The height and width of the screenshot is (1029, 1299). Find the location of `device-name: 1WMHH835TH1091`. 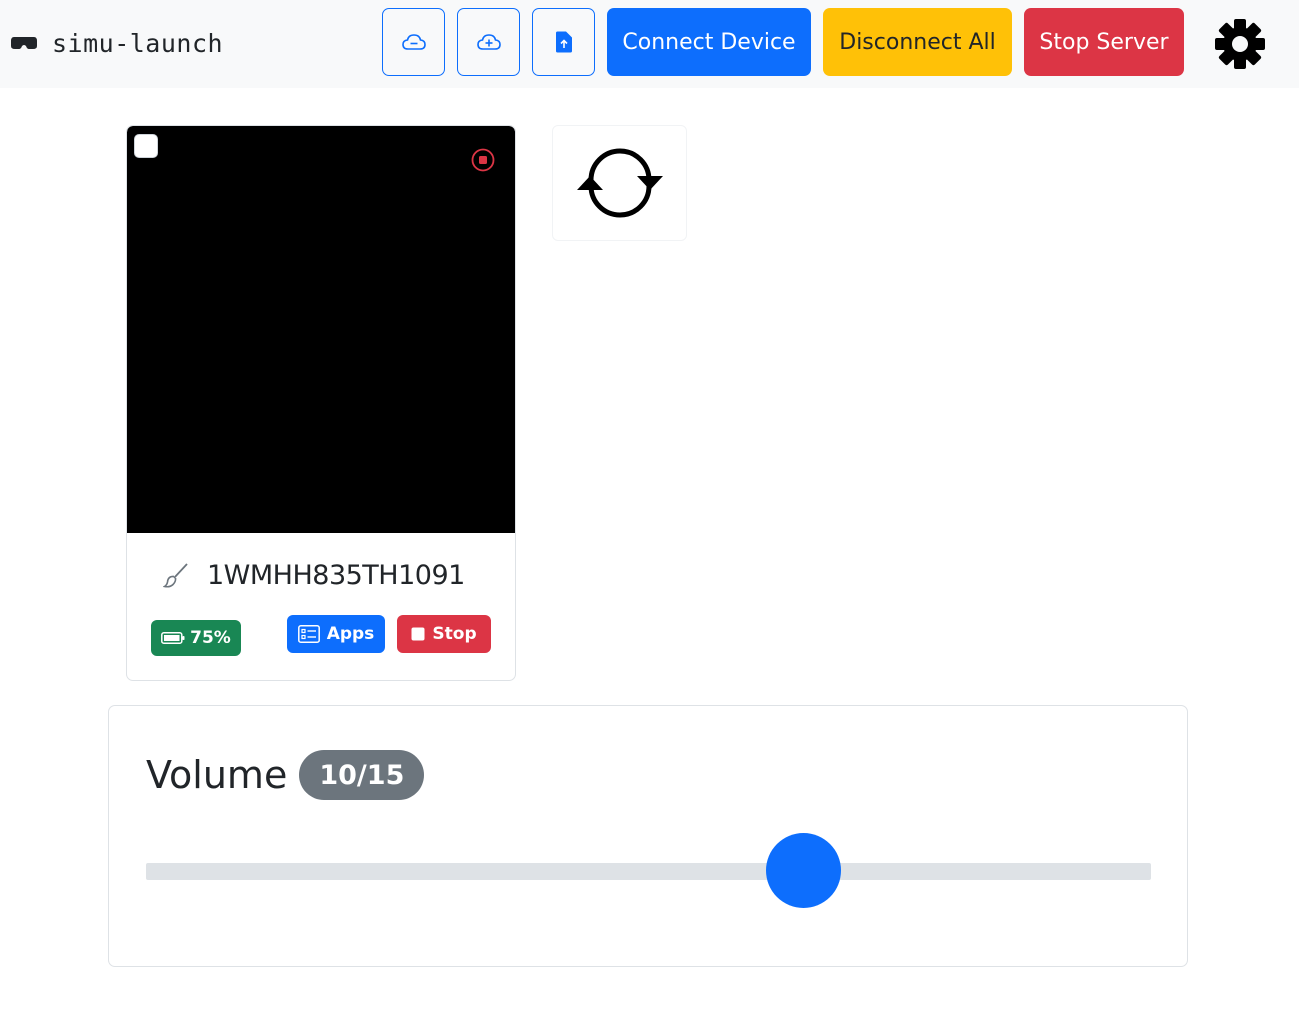

device-name: 1WMHH835TH1091 is located at coordinates (336, 575).